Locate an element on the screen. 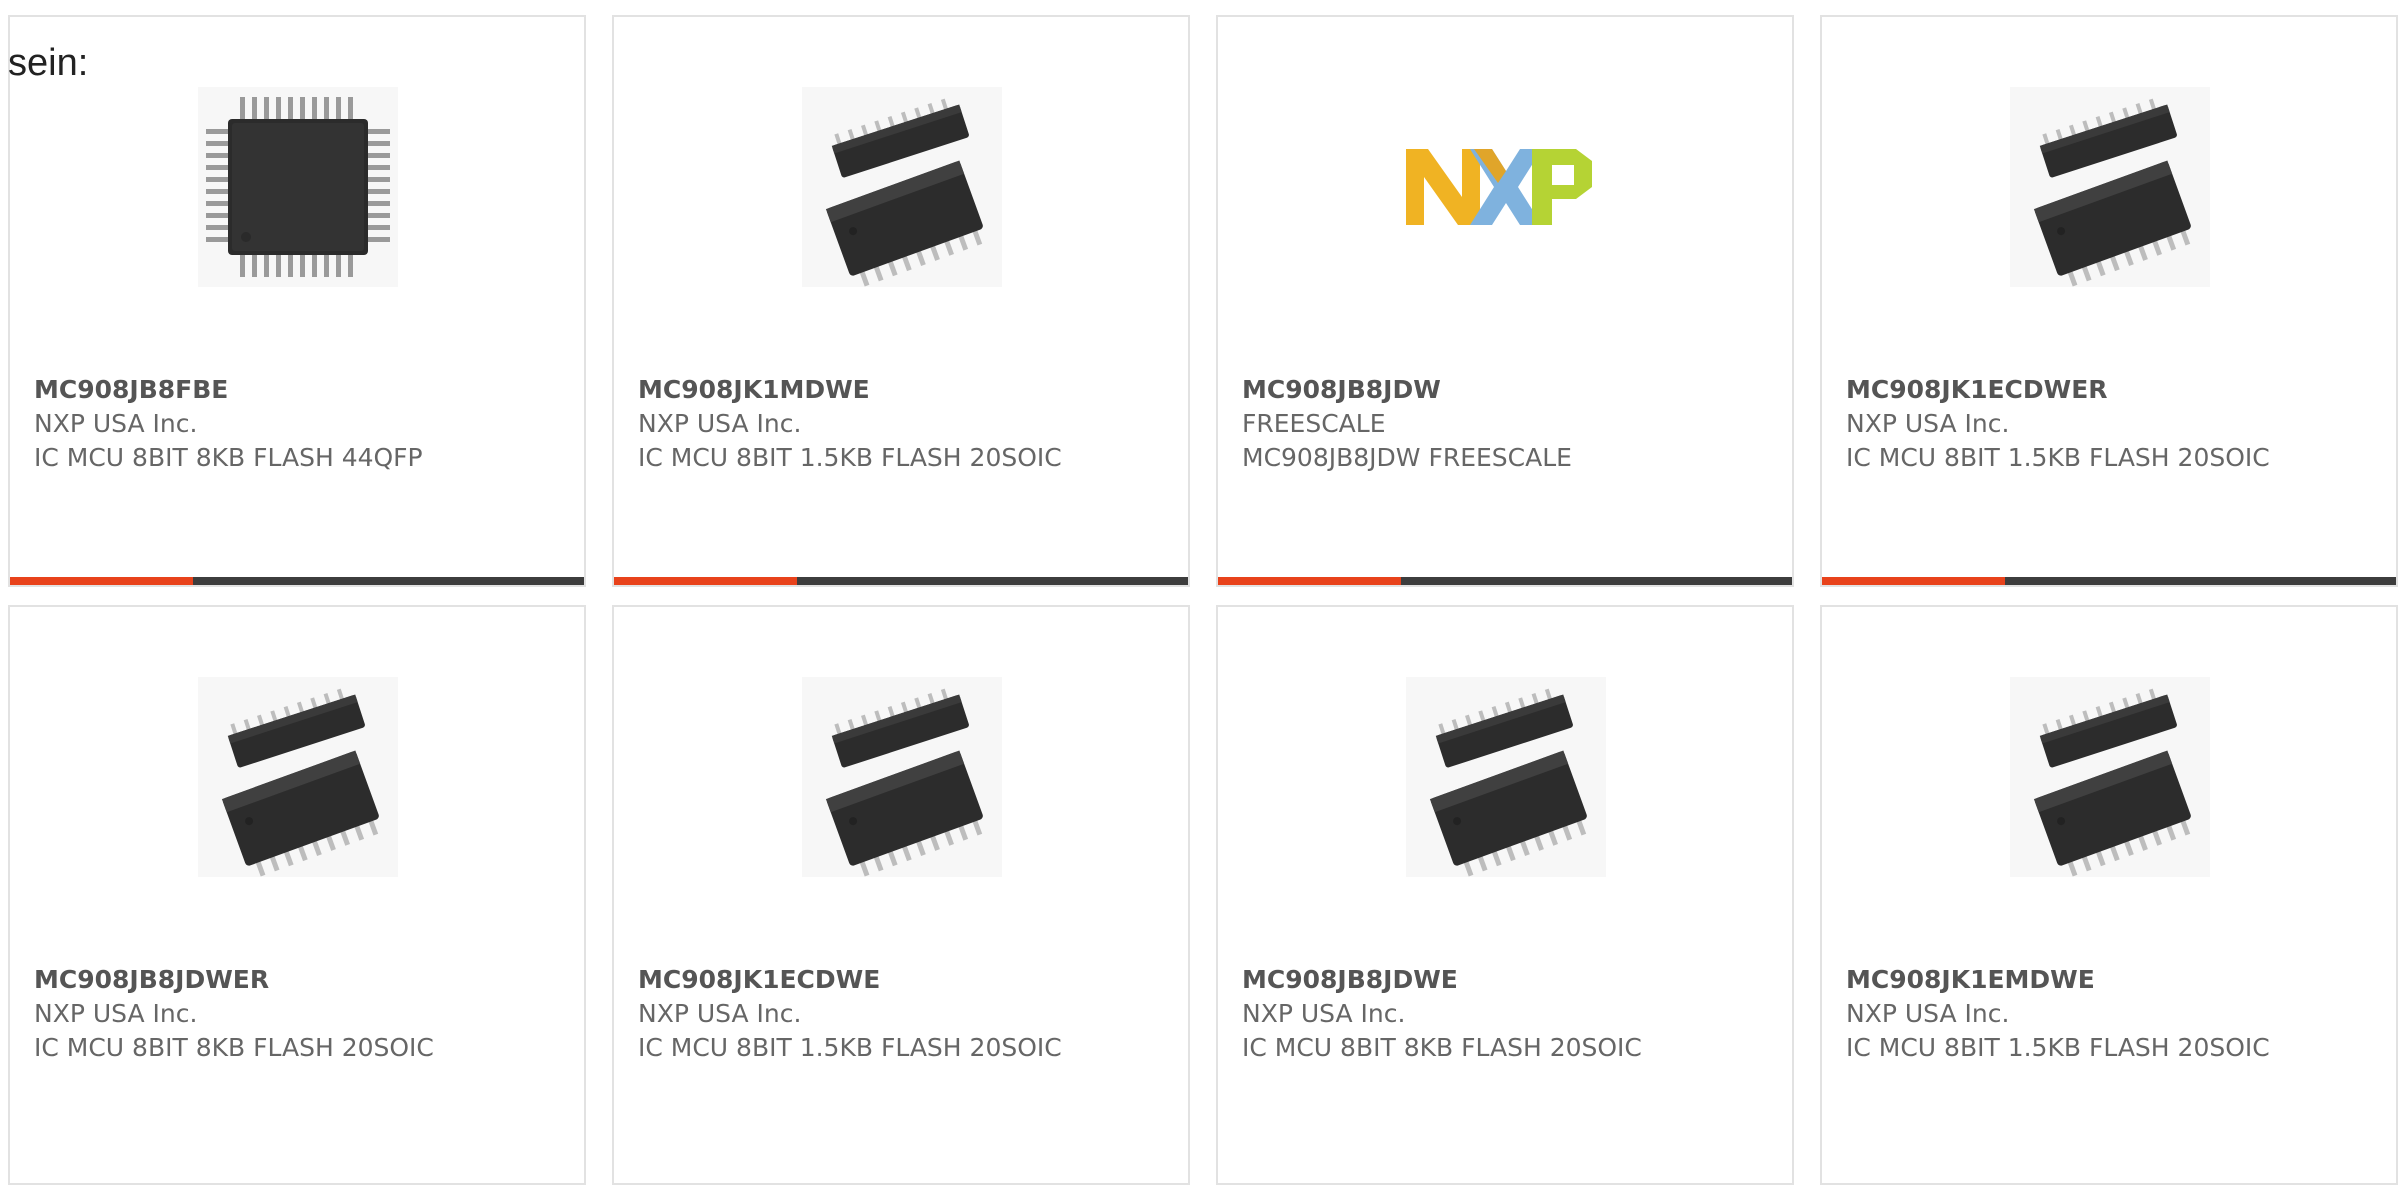 The width and height of the screenshot is (2400, 1185). part-number: MC908JB8JDWE is located at coordinates (1350, 980).